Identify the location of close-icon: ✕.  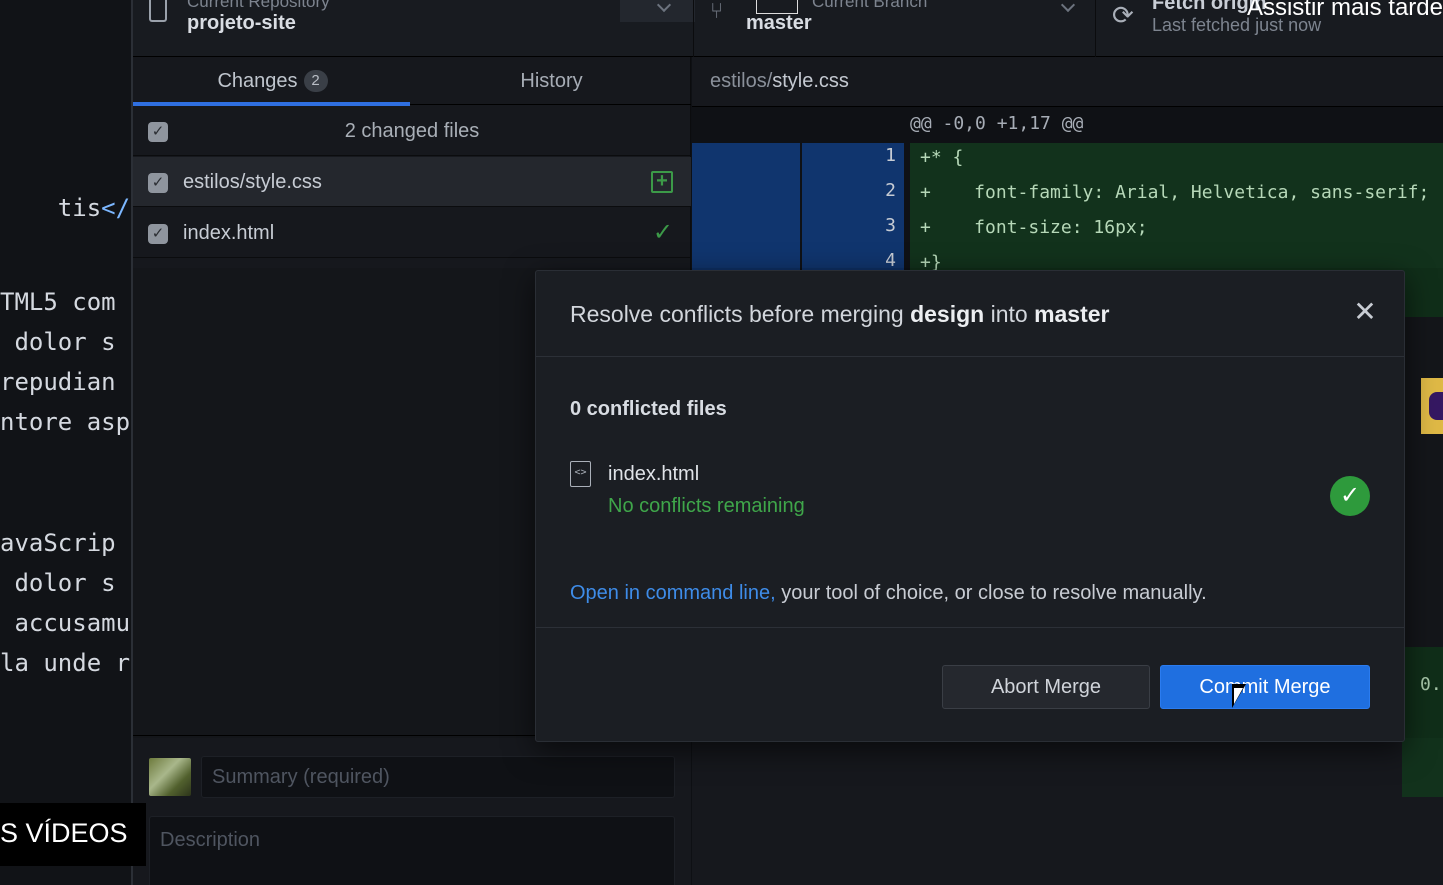
(1365, 312).